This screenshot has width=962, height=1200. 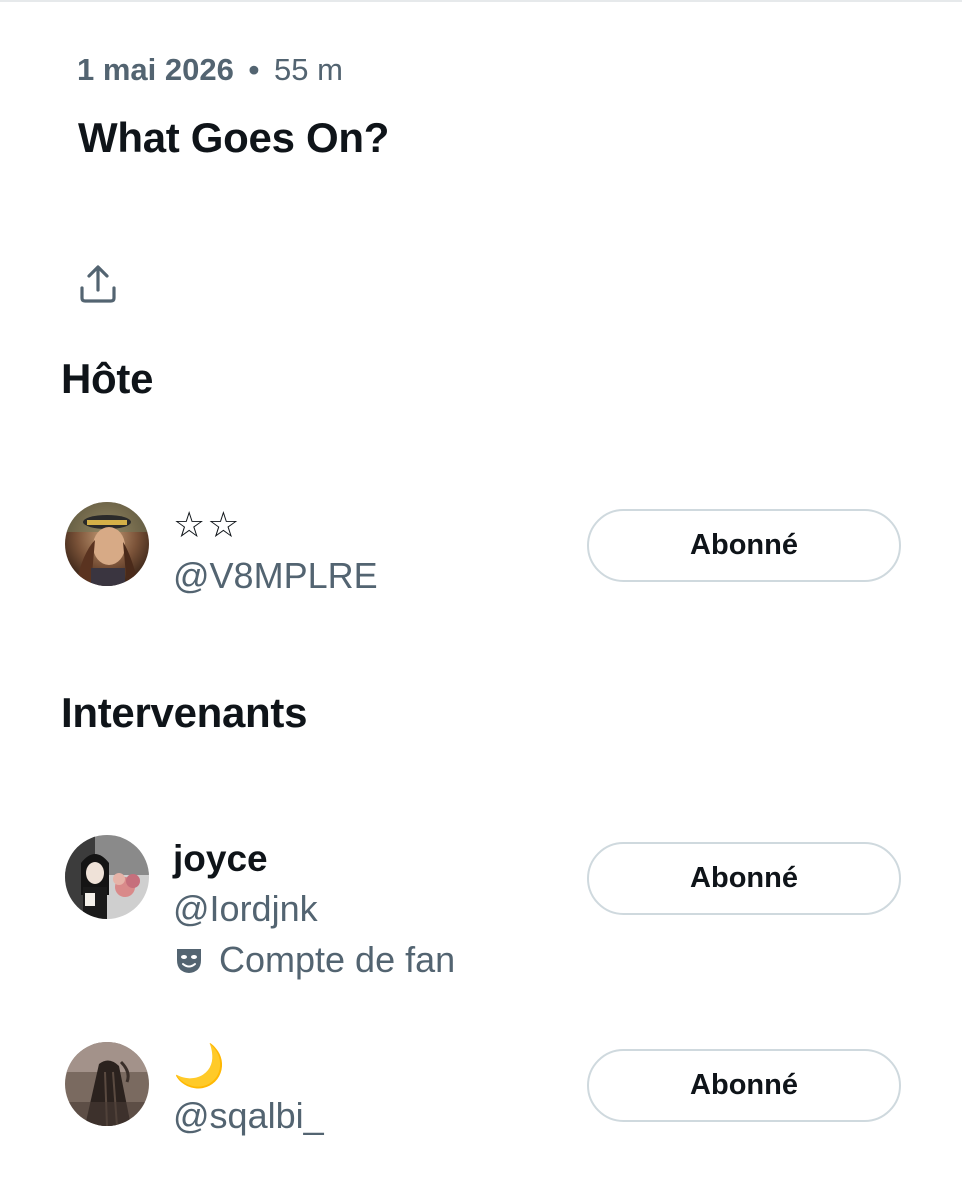 What do you see at coordinates (234, 137) in the screenshot?
I see `space-title: What Goes On?` at bounding box center [234, 137].